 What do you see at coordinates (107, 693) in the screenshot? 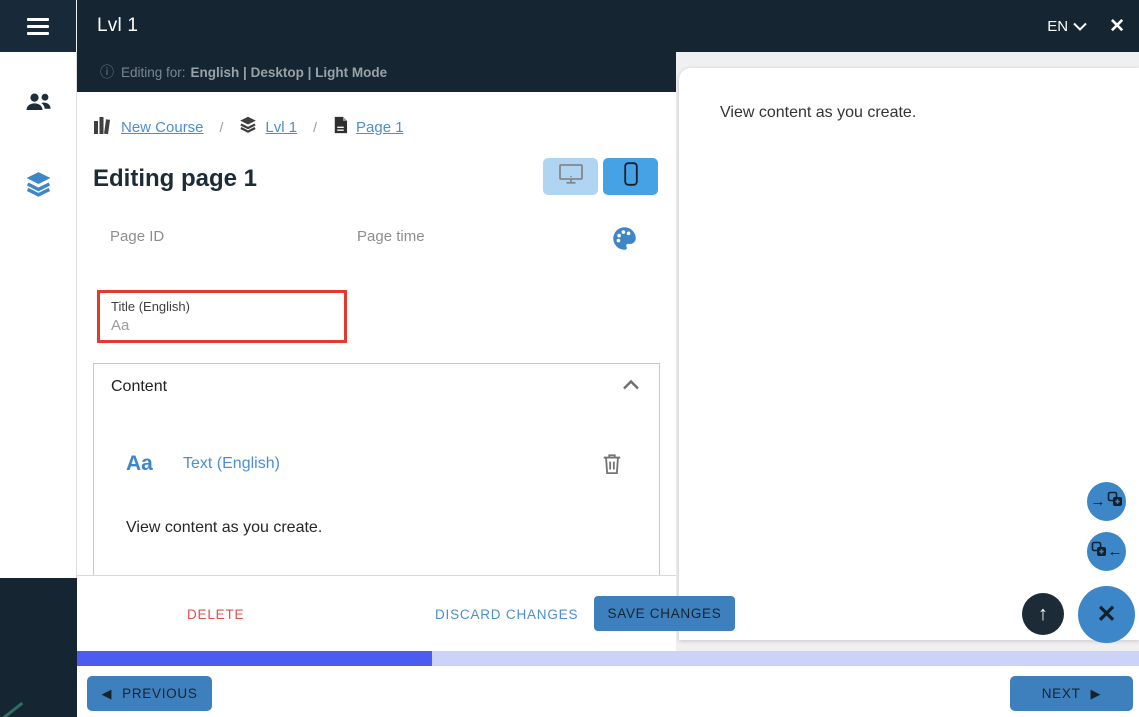
I see `triangle-left-icon: ◀` at bounding box center [107, 693].